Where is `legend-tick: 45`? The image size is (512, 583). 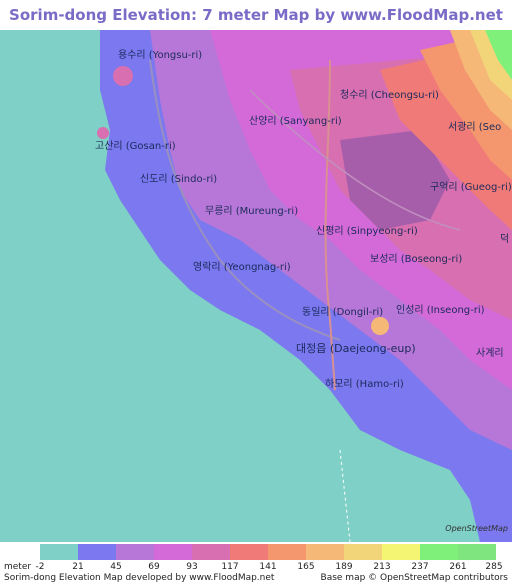 legend-tick: 45 is located at coordinates (116, 567).